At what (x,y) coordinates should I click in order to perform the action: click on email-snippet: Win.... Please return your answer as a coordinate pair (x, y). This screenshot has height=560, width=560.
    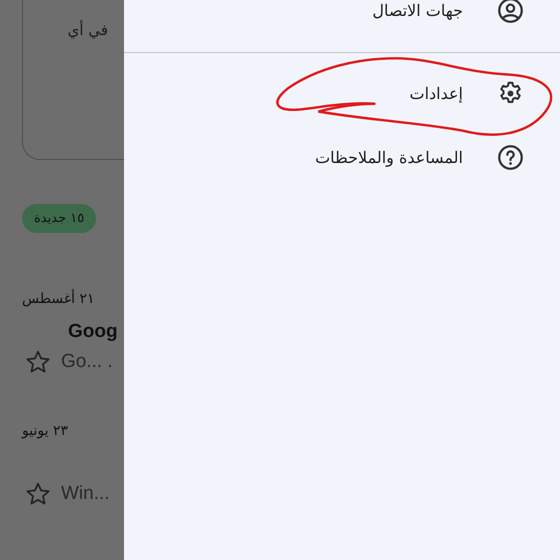
    Looking at the image, I should click on (85, 494).